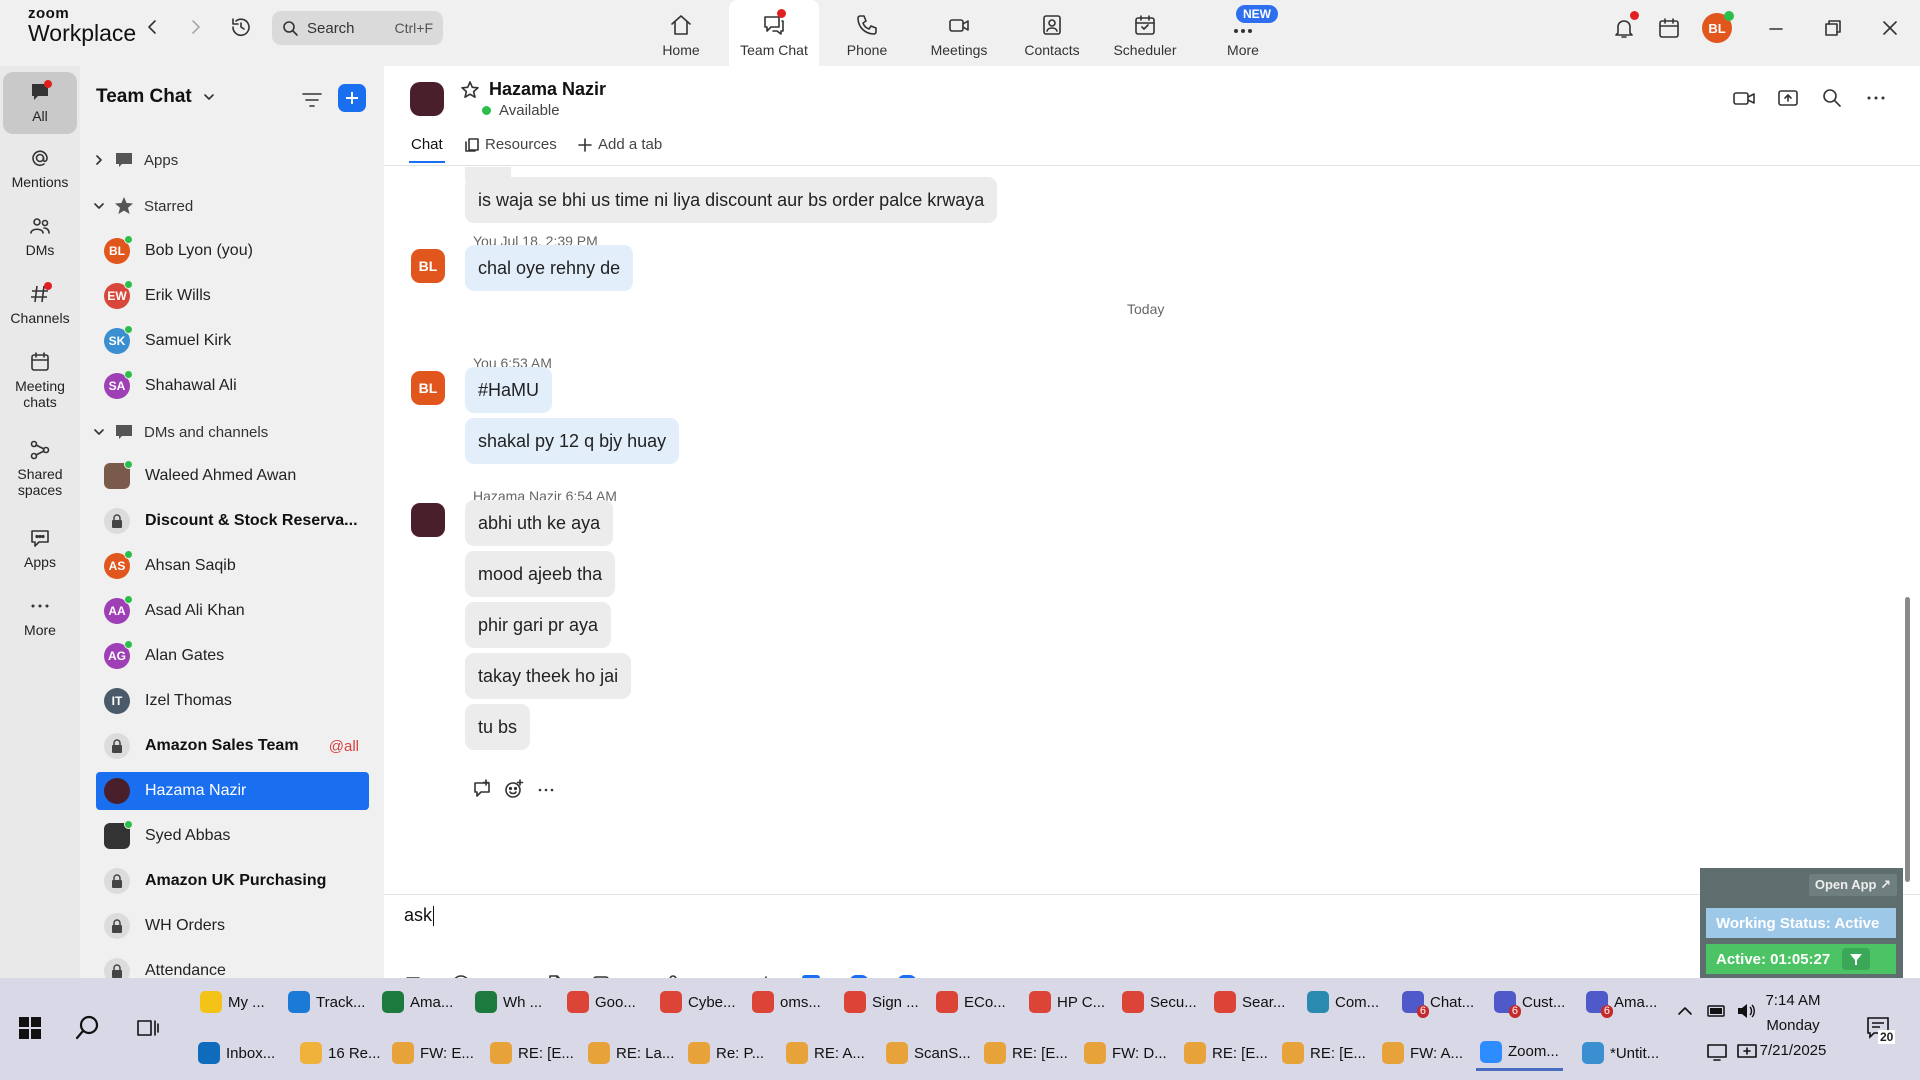 This screenshot has height=1080, width=1920. I want to click on sidebar-item-bob-lyon: BL Bob Lyon (you), so click(232, 251).